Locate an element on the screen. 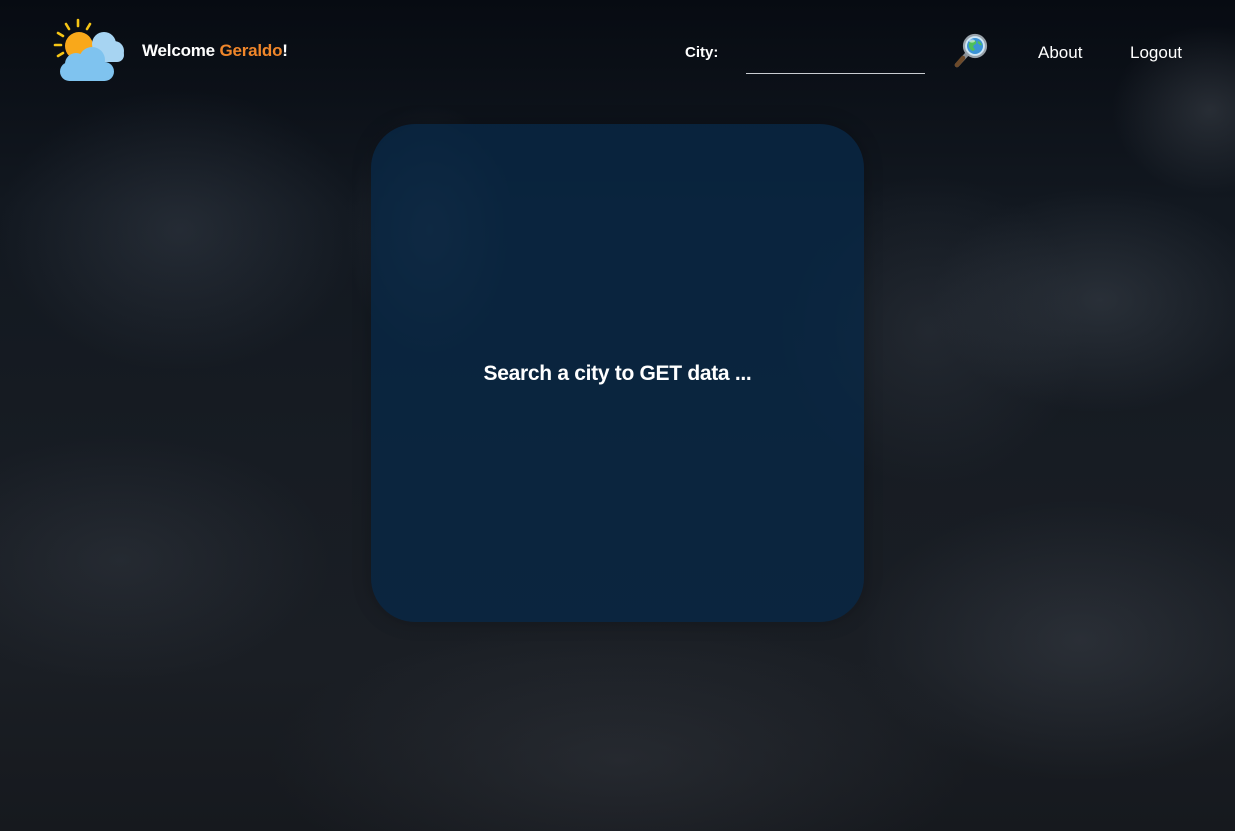 The image size is (1235, 831). welcome-prefix: Welcome is located at coordinates (181, 50).